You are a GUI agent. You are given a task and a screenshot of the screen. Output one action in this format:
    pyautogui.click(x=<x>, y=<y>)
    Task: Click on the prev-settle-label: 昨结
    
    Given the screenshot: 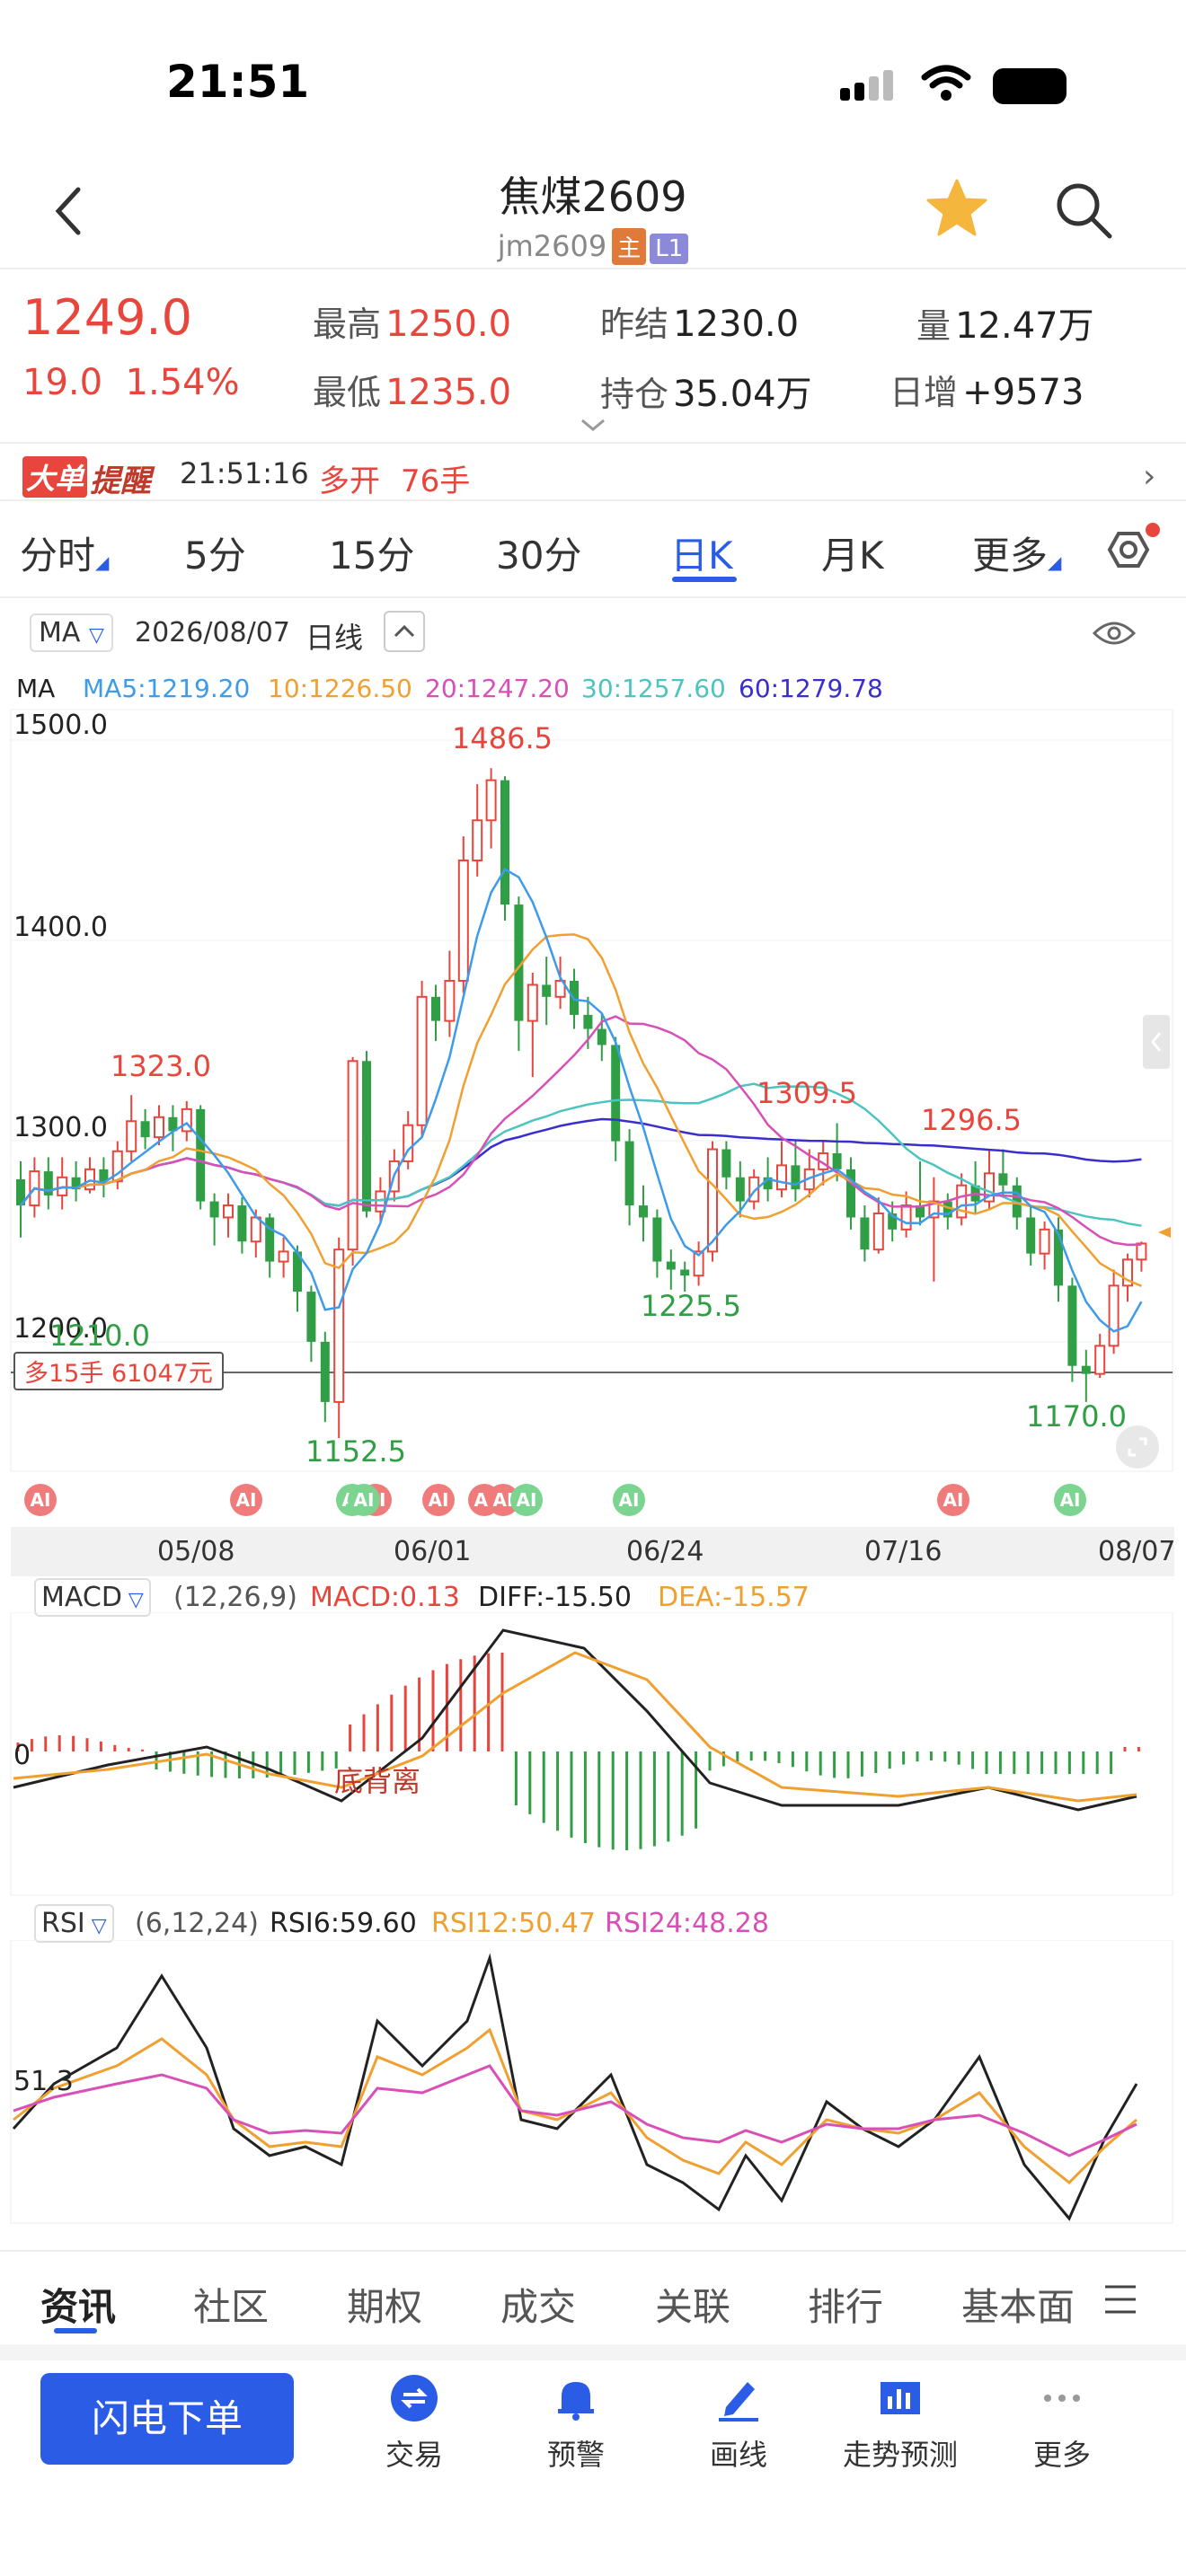 What is the action you would take?
    pyautogui.click(x=634, y=324)
    